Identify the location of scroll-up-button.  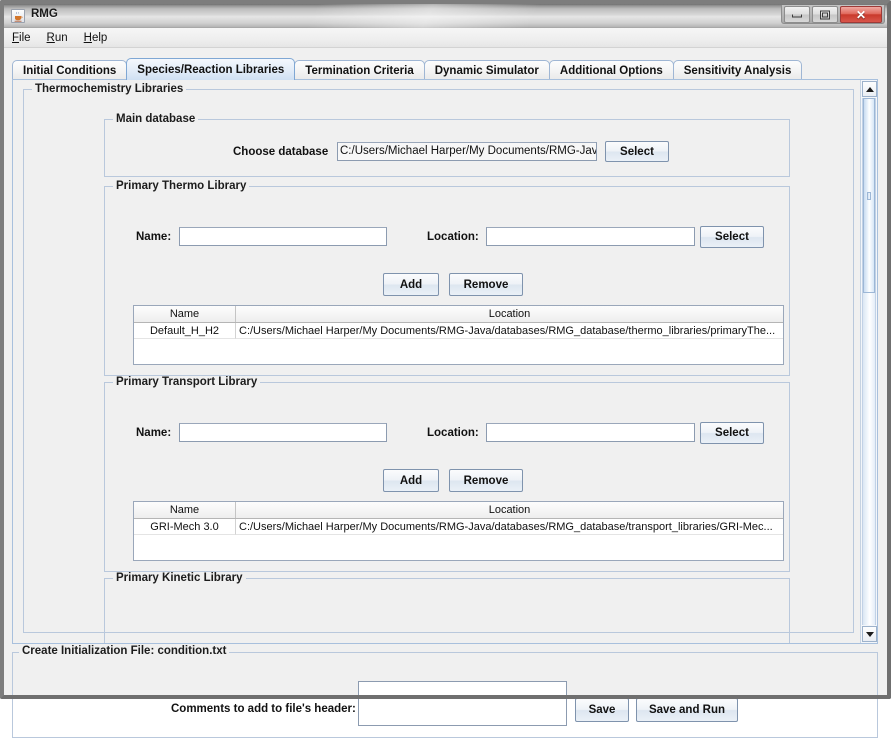
(869, 89).